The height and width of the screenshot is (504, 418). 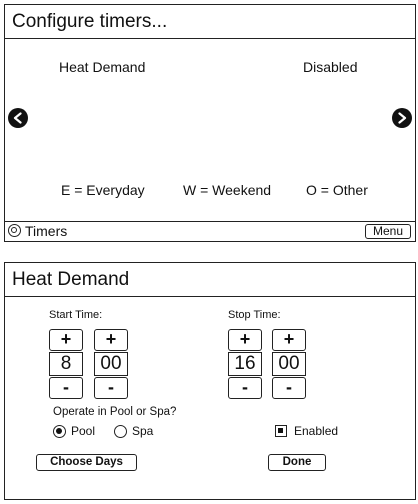 I want to click on start-hour-value: 8, so click(x=66, y=364).